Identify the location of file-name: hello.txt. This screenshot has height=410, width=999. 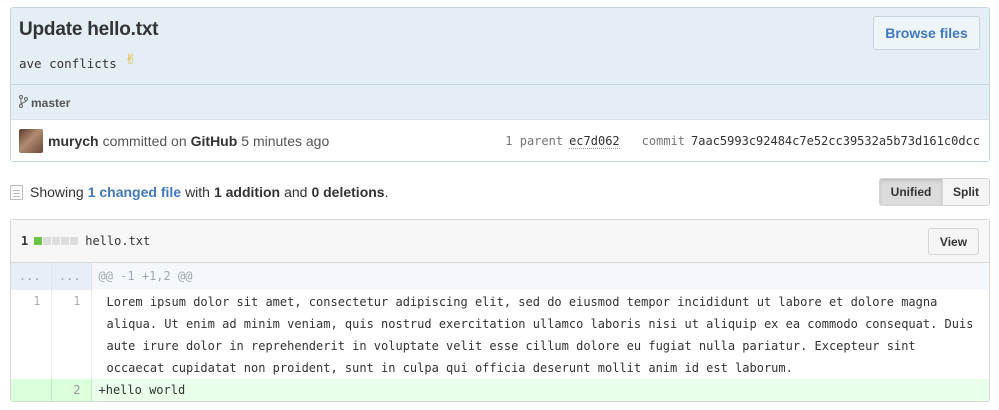
(117, 241).